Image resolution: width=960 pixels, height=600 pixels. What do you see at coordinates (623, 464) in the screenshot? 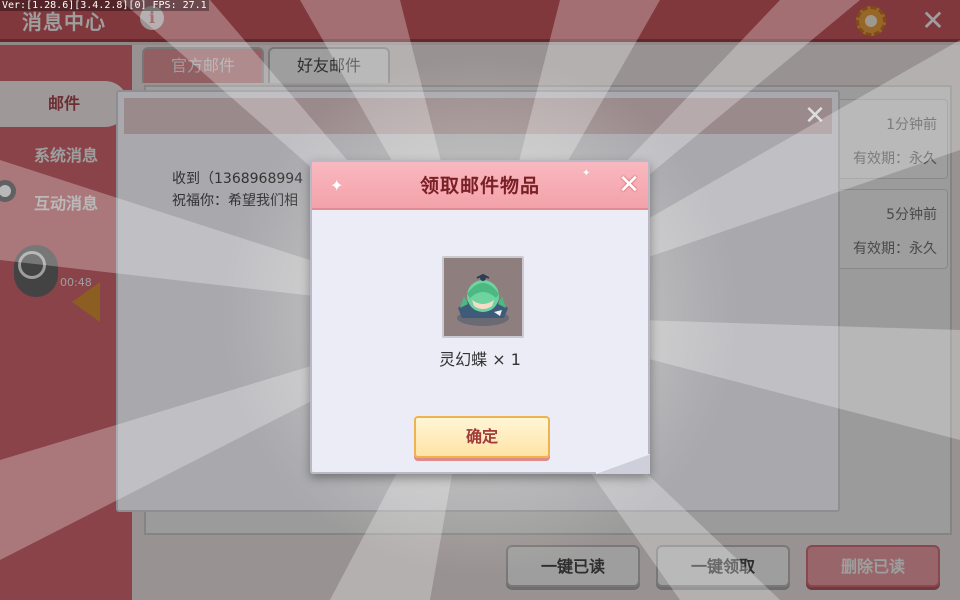
I see `page-curl-decoration` at bounding box center [623, 464].